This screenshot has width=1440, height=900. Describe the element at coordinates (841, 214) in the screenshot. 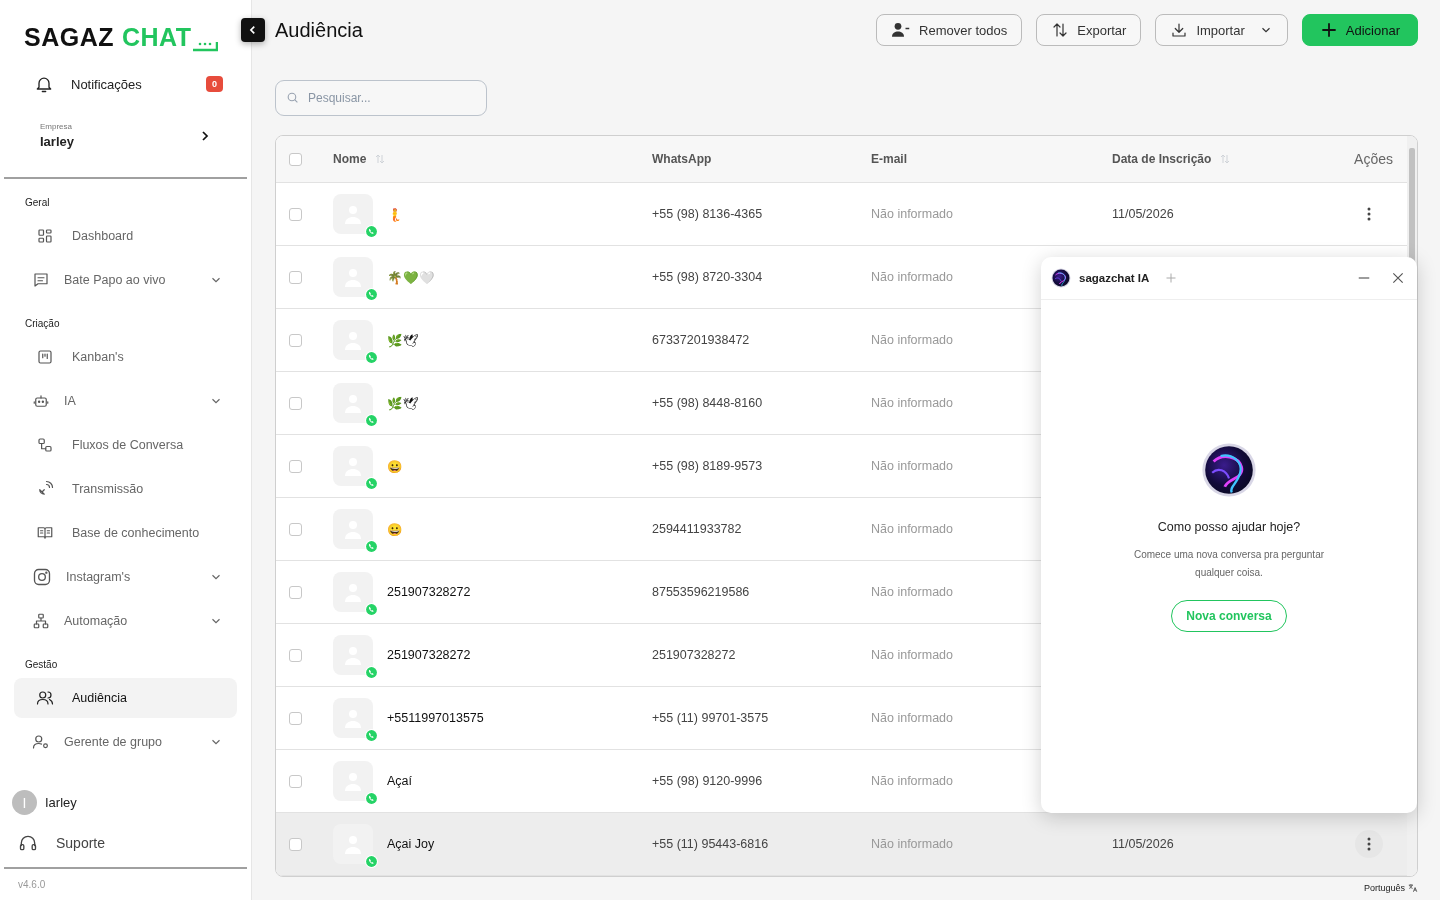

I see `table-row: 🧜 +55 (98) 8136-4365 Não informado 11/05/2026` at that location.